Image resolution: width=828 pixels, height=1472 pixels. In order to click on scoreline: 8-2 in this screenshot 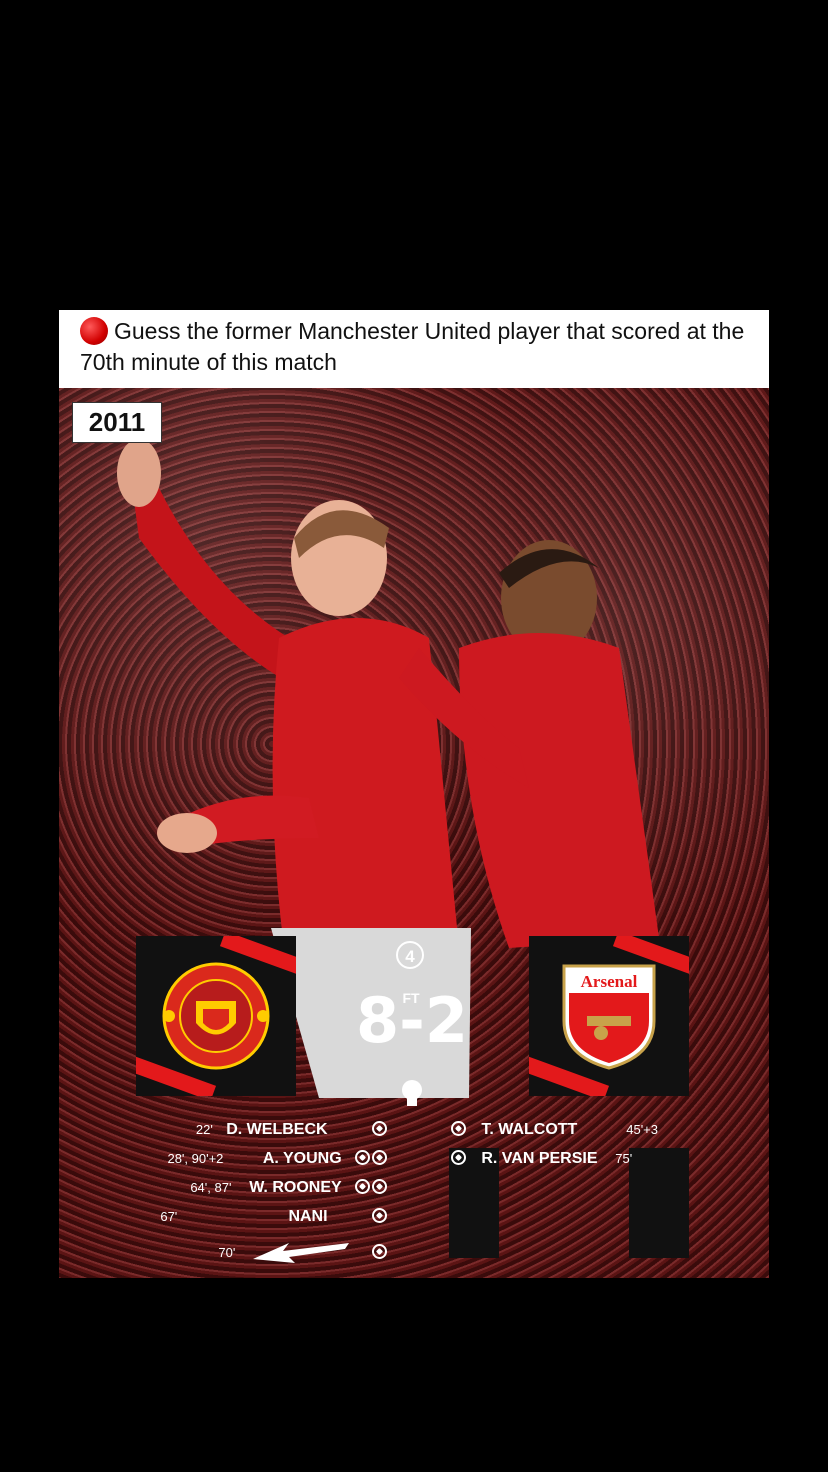, I will do `click(411, 1020)`.